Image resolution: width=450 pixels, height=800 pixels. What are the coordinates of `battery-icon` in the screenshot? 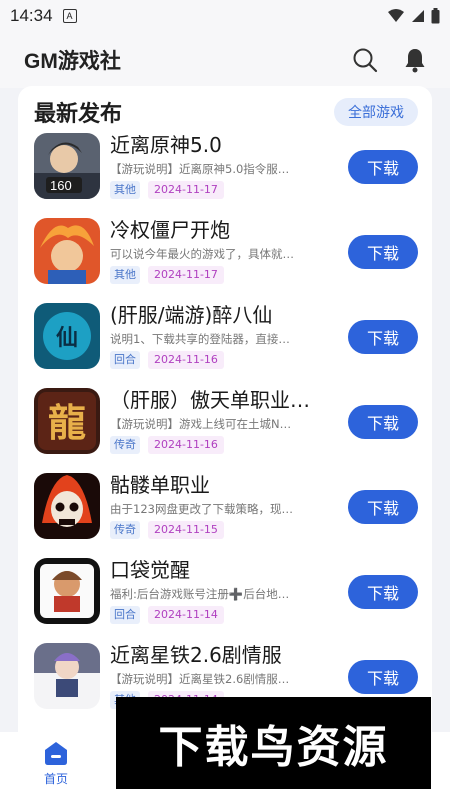 It's located at (435, 16).